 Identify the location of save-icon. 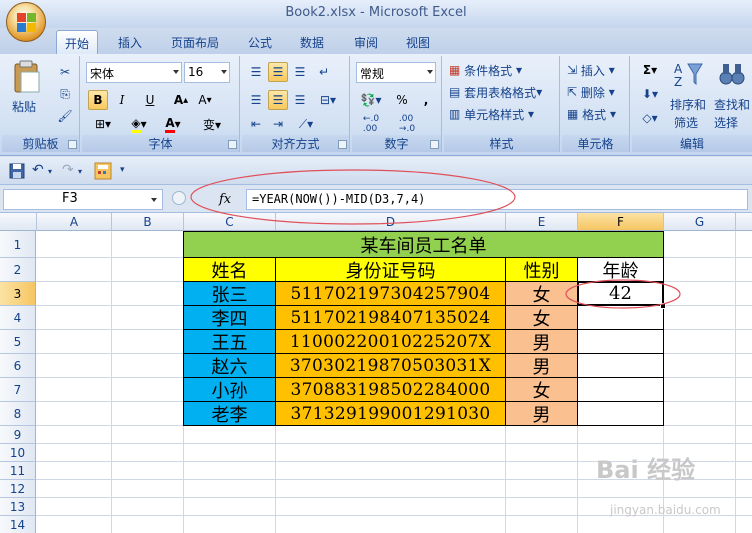
(17, 171).